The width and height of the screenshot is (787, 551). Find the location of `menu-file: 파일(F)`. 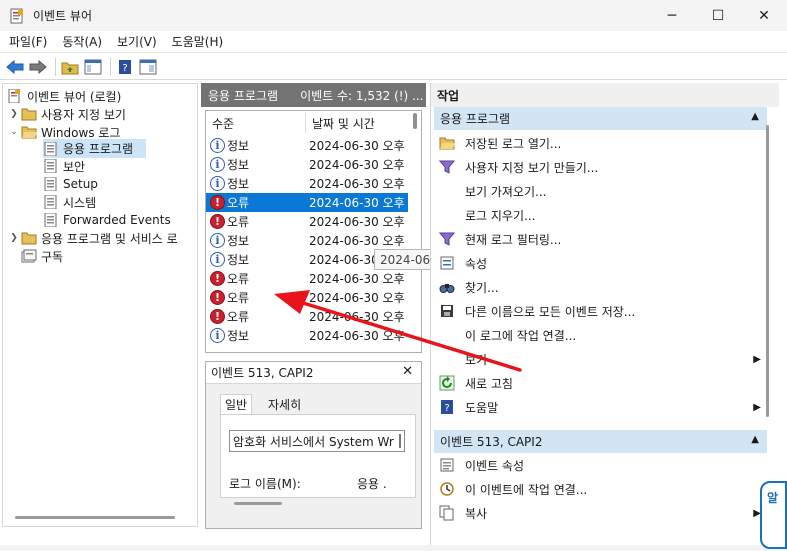

menu-file: 파일(F) is located at coordinates (26, 41).